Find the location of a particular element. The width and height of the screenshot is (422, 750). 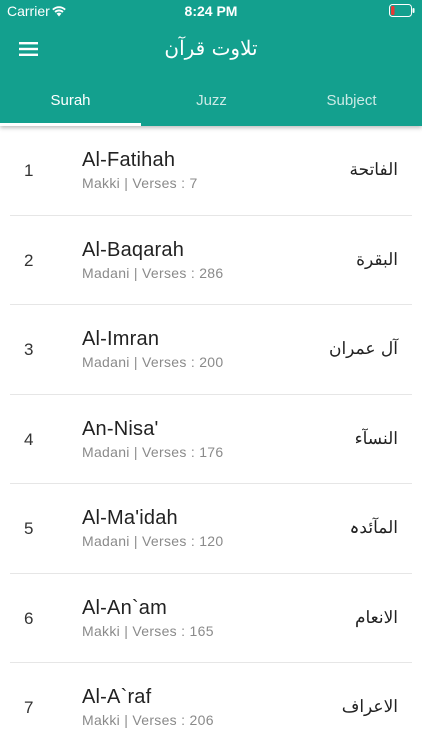

surah-name: Al-Ma'idah is located at coordinates (130, 518).